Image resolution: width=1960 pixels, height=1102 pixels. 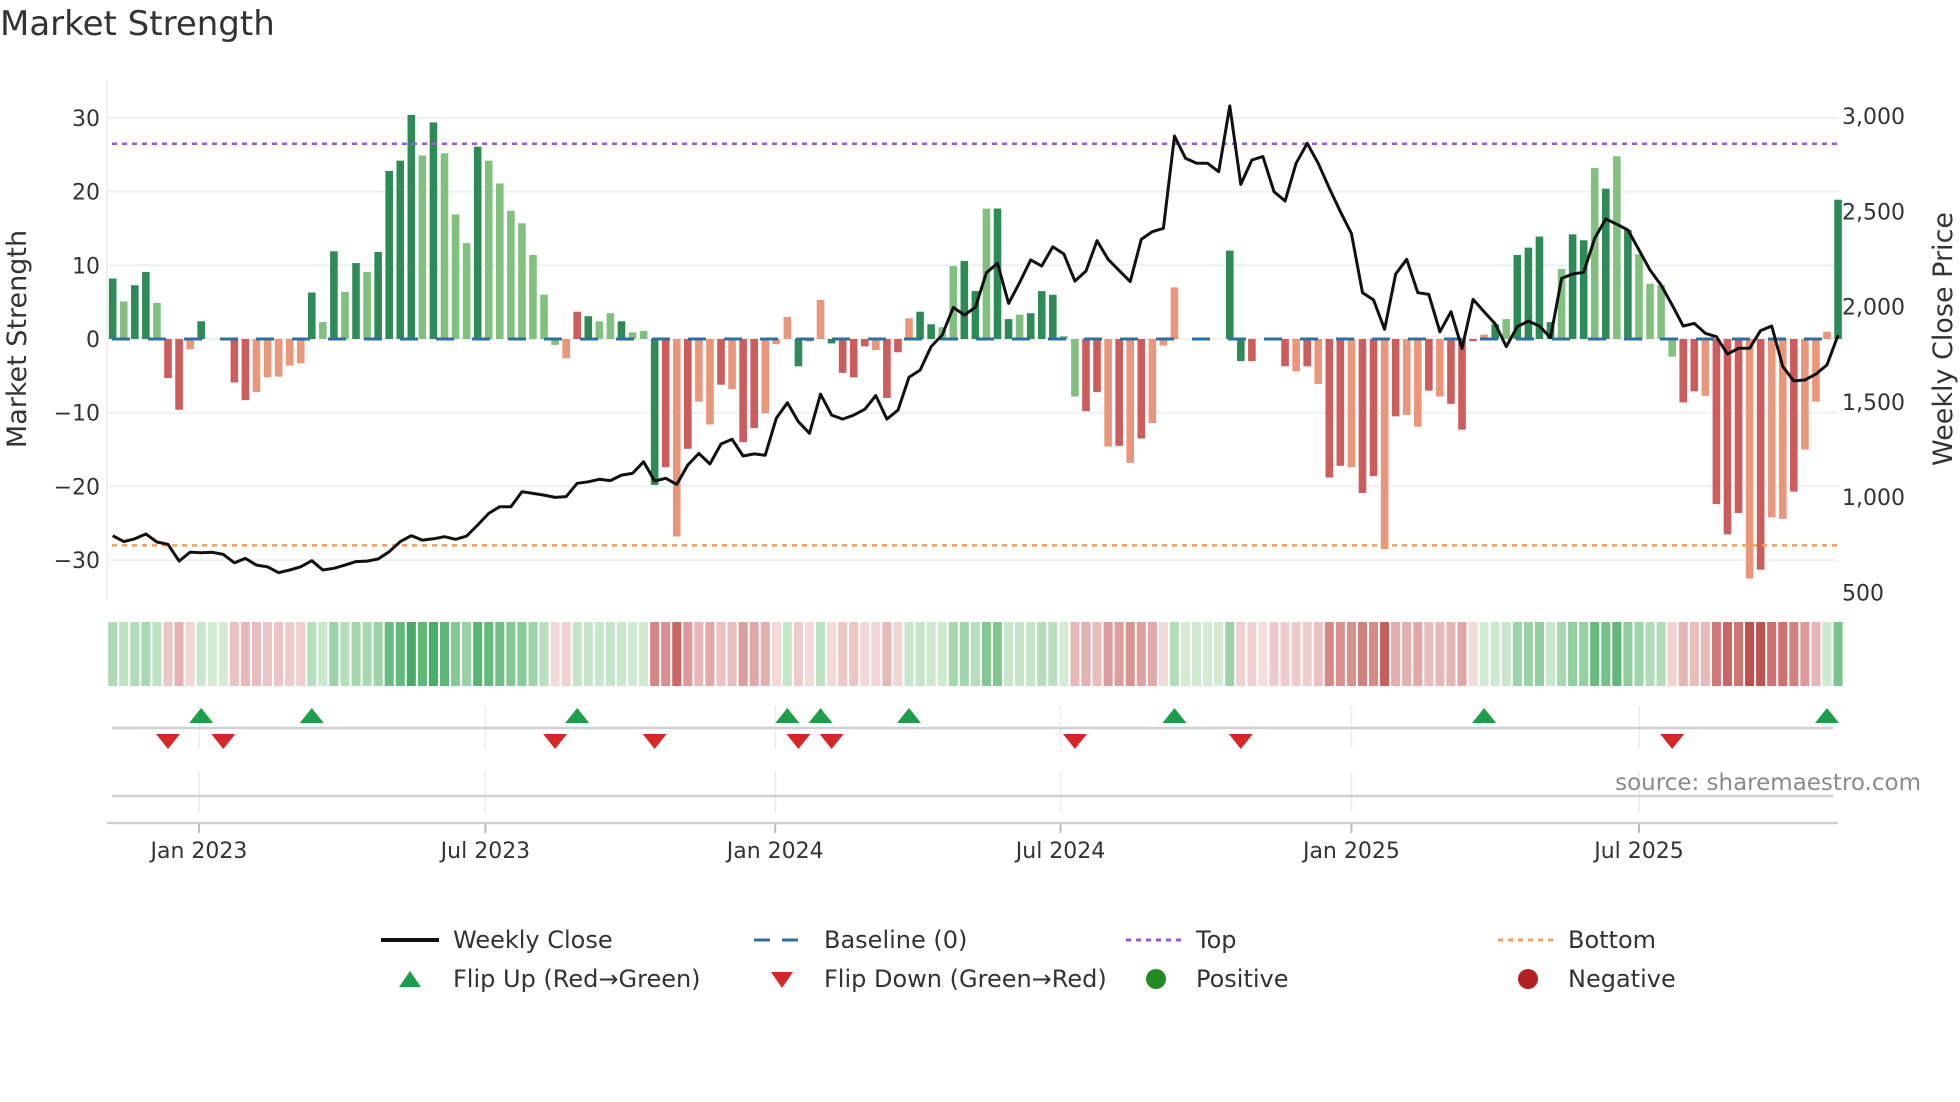 What do you see at coordinates (533, 940) in the screenshot?
I see `legend-label: Weekly Close` at bounding box center [533, 940].